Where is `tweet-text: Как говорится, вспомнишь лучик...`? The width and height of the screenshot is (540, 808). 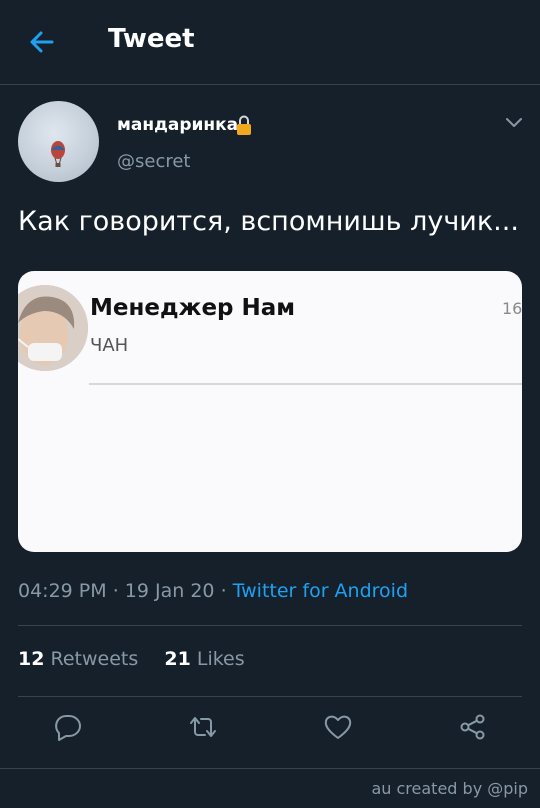 tweet-text: Как говорится, вспомнишь лучик... is located at coordinates (268, 221).